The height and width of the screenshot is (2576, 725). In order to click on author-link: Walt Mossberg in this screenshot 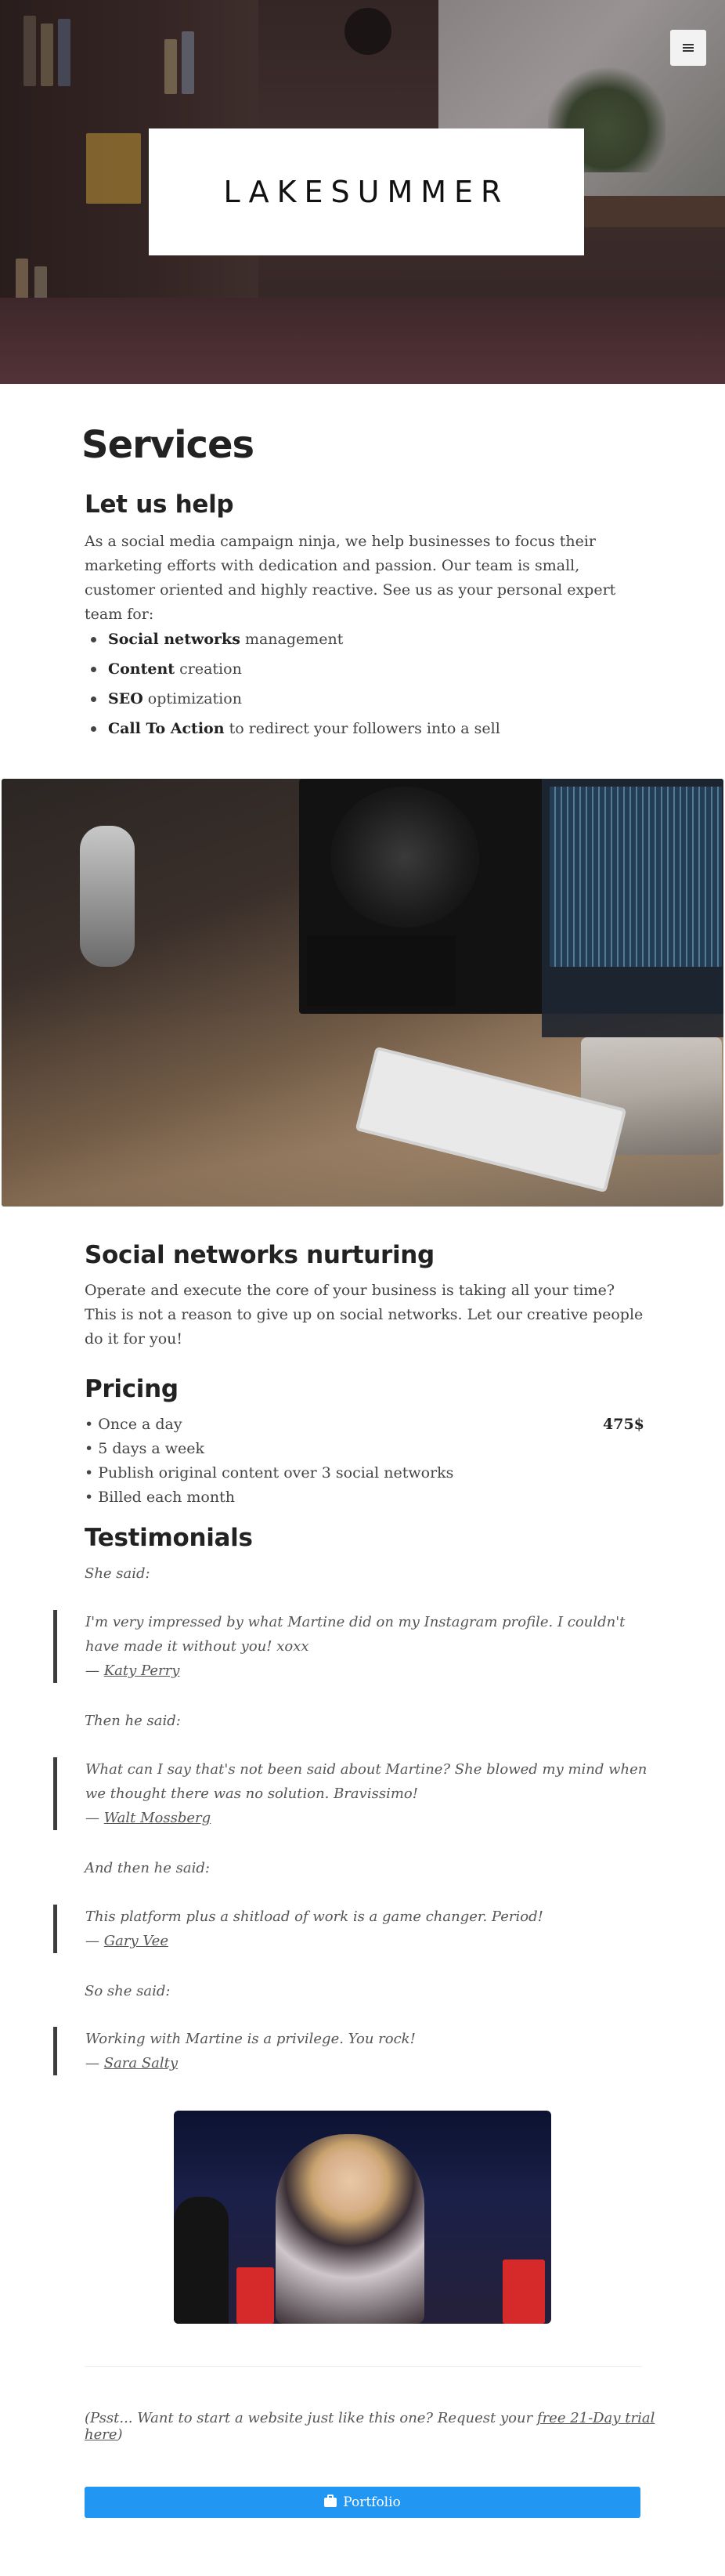, I will do `click(157, 1818)`.